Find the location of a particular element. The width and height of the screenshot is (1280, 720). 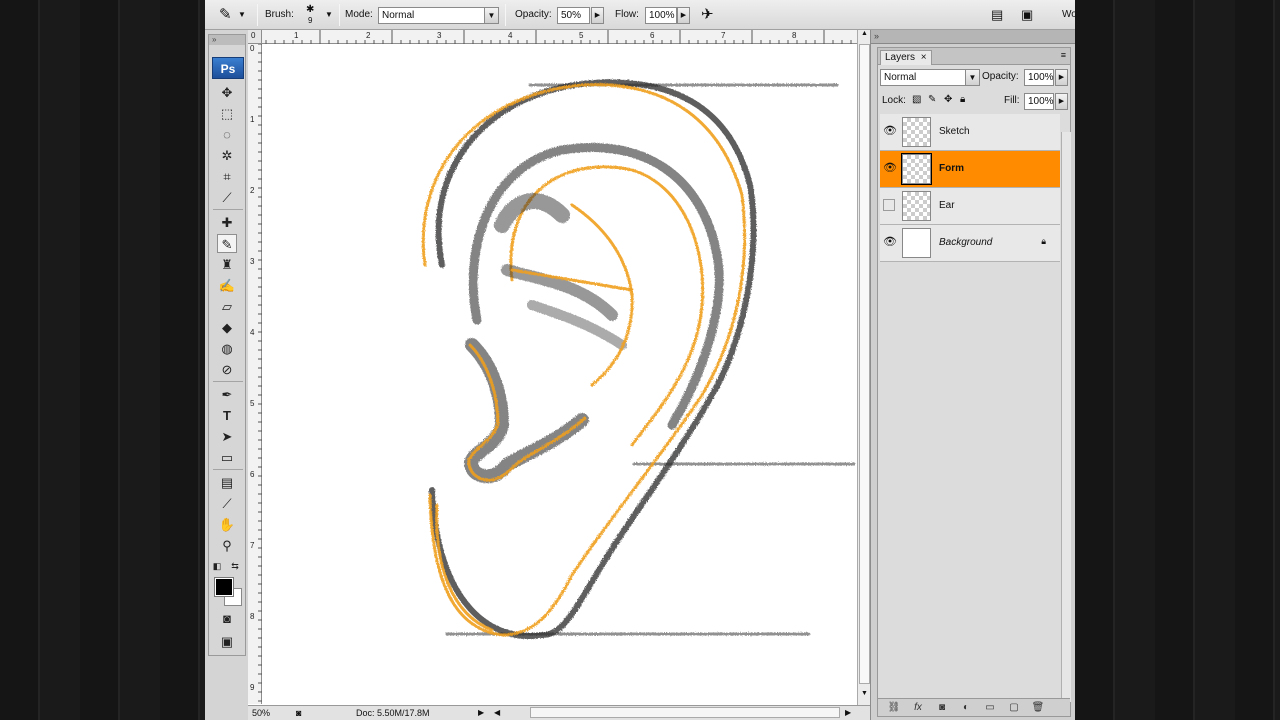

notes-tool-icon: ▤ is located at coordinates (227, 482).